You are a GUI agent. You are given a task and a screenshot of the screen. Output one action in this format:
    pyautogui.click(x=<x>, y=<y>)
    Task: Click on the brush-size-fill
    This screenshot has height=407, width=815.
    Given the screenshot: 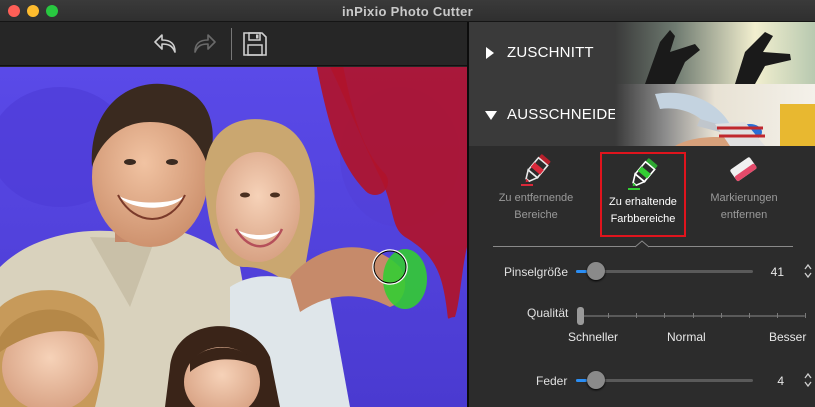 What is the action you would take?
    pyautogui.click(x=581, y=271)
    